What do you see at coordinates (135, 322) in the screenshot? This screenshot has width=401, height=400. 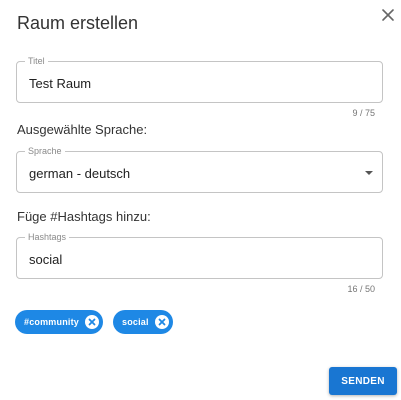 I see `hashtag-chip-label: social` at bounding box center [135, 322].